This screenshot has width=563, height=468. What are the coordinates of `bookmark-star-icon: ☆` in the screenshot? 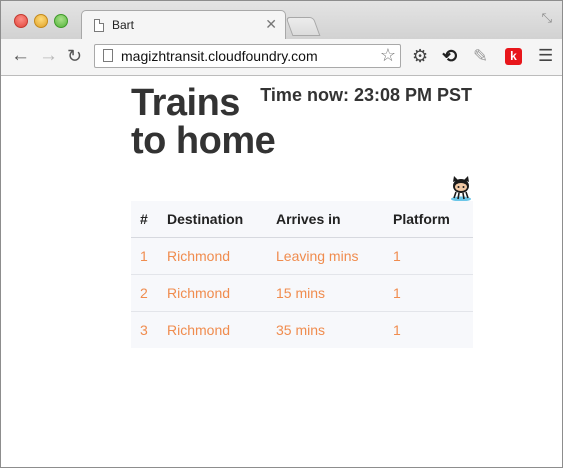 It's located at (388, 55).